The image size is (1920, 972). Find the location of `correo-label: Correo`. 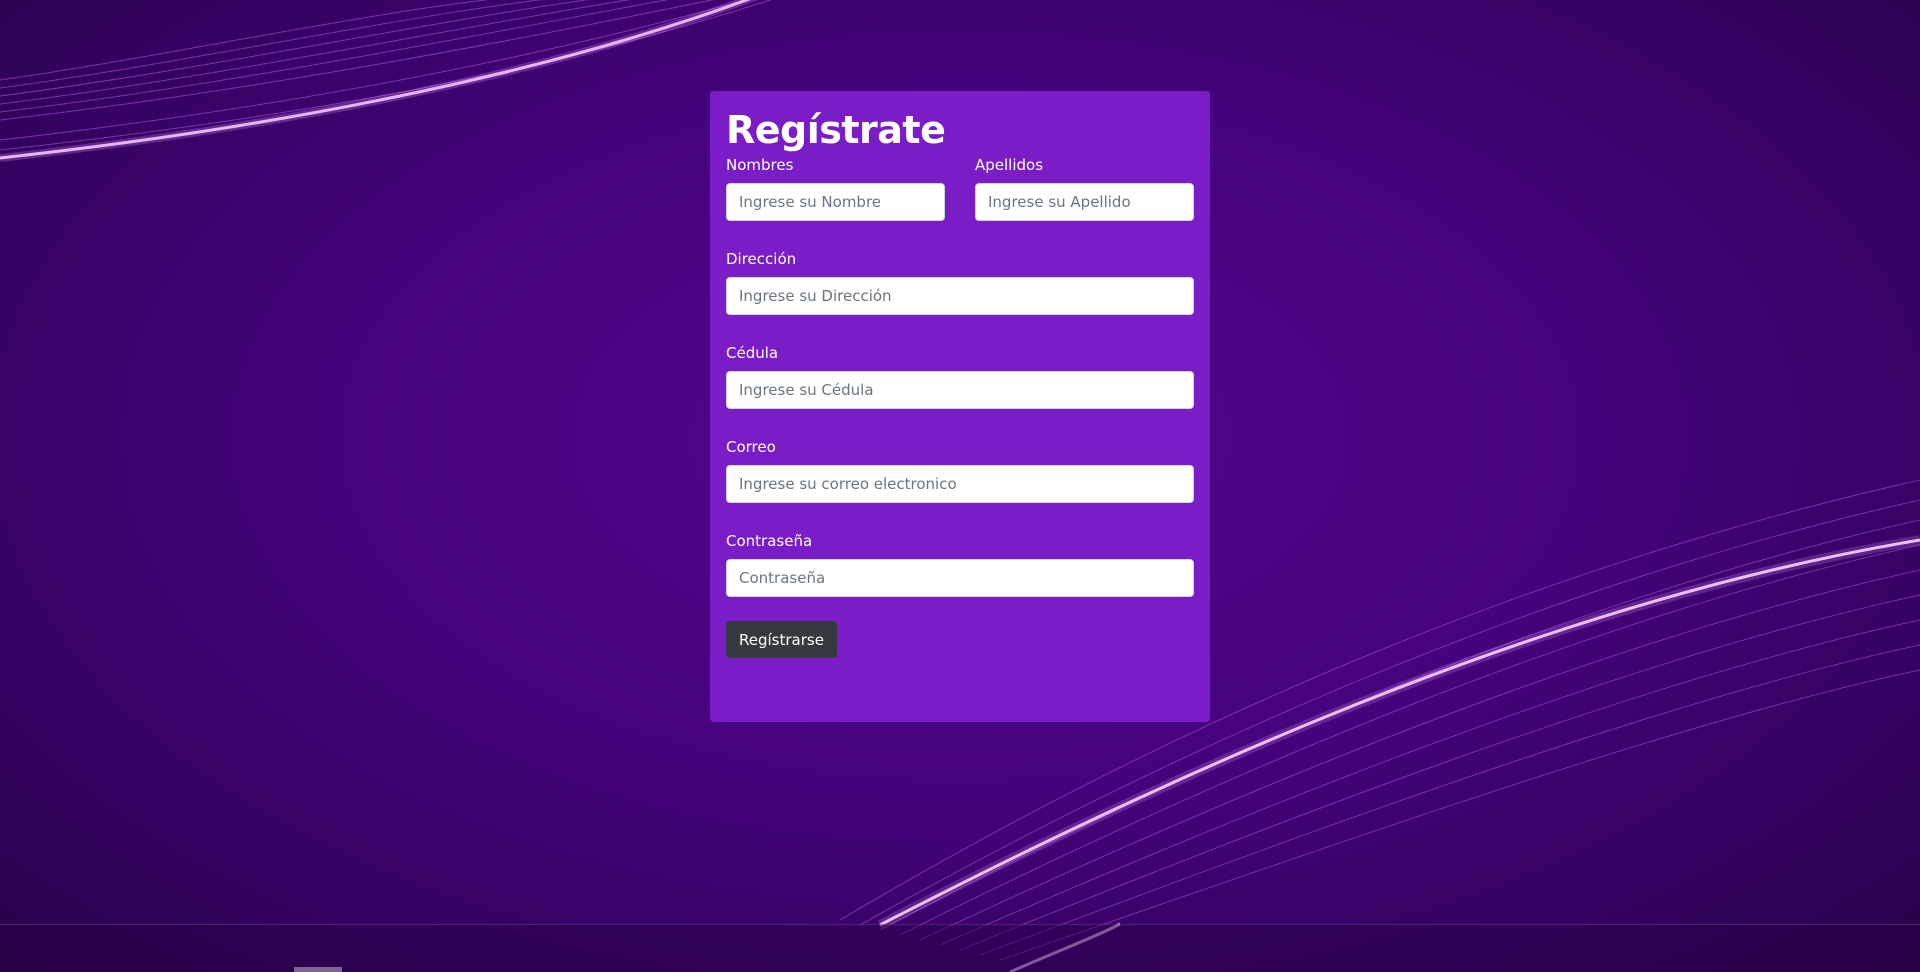

correo-label: Correo is located at coordinates (751, 447).